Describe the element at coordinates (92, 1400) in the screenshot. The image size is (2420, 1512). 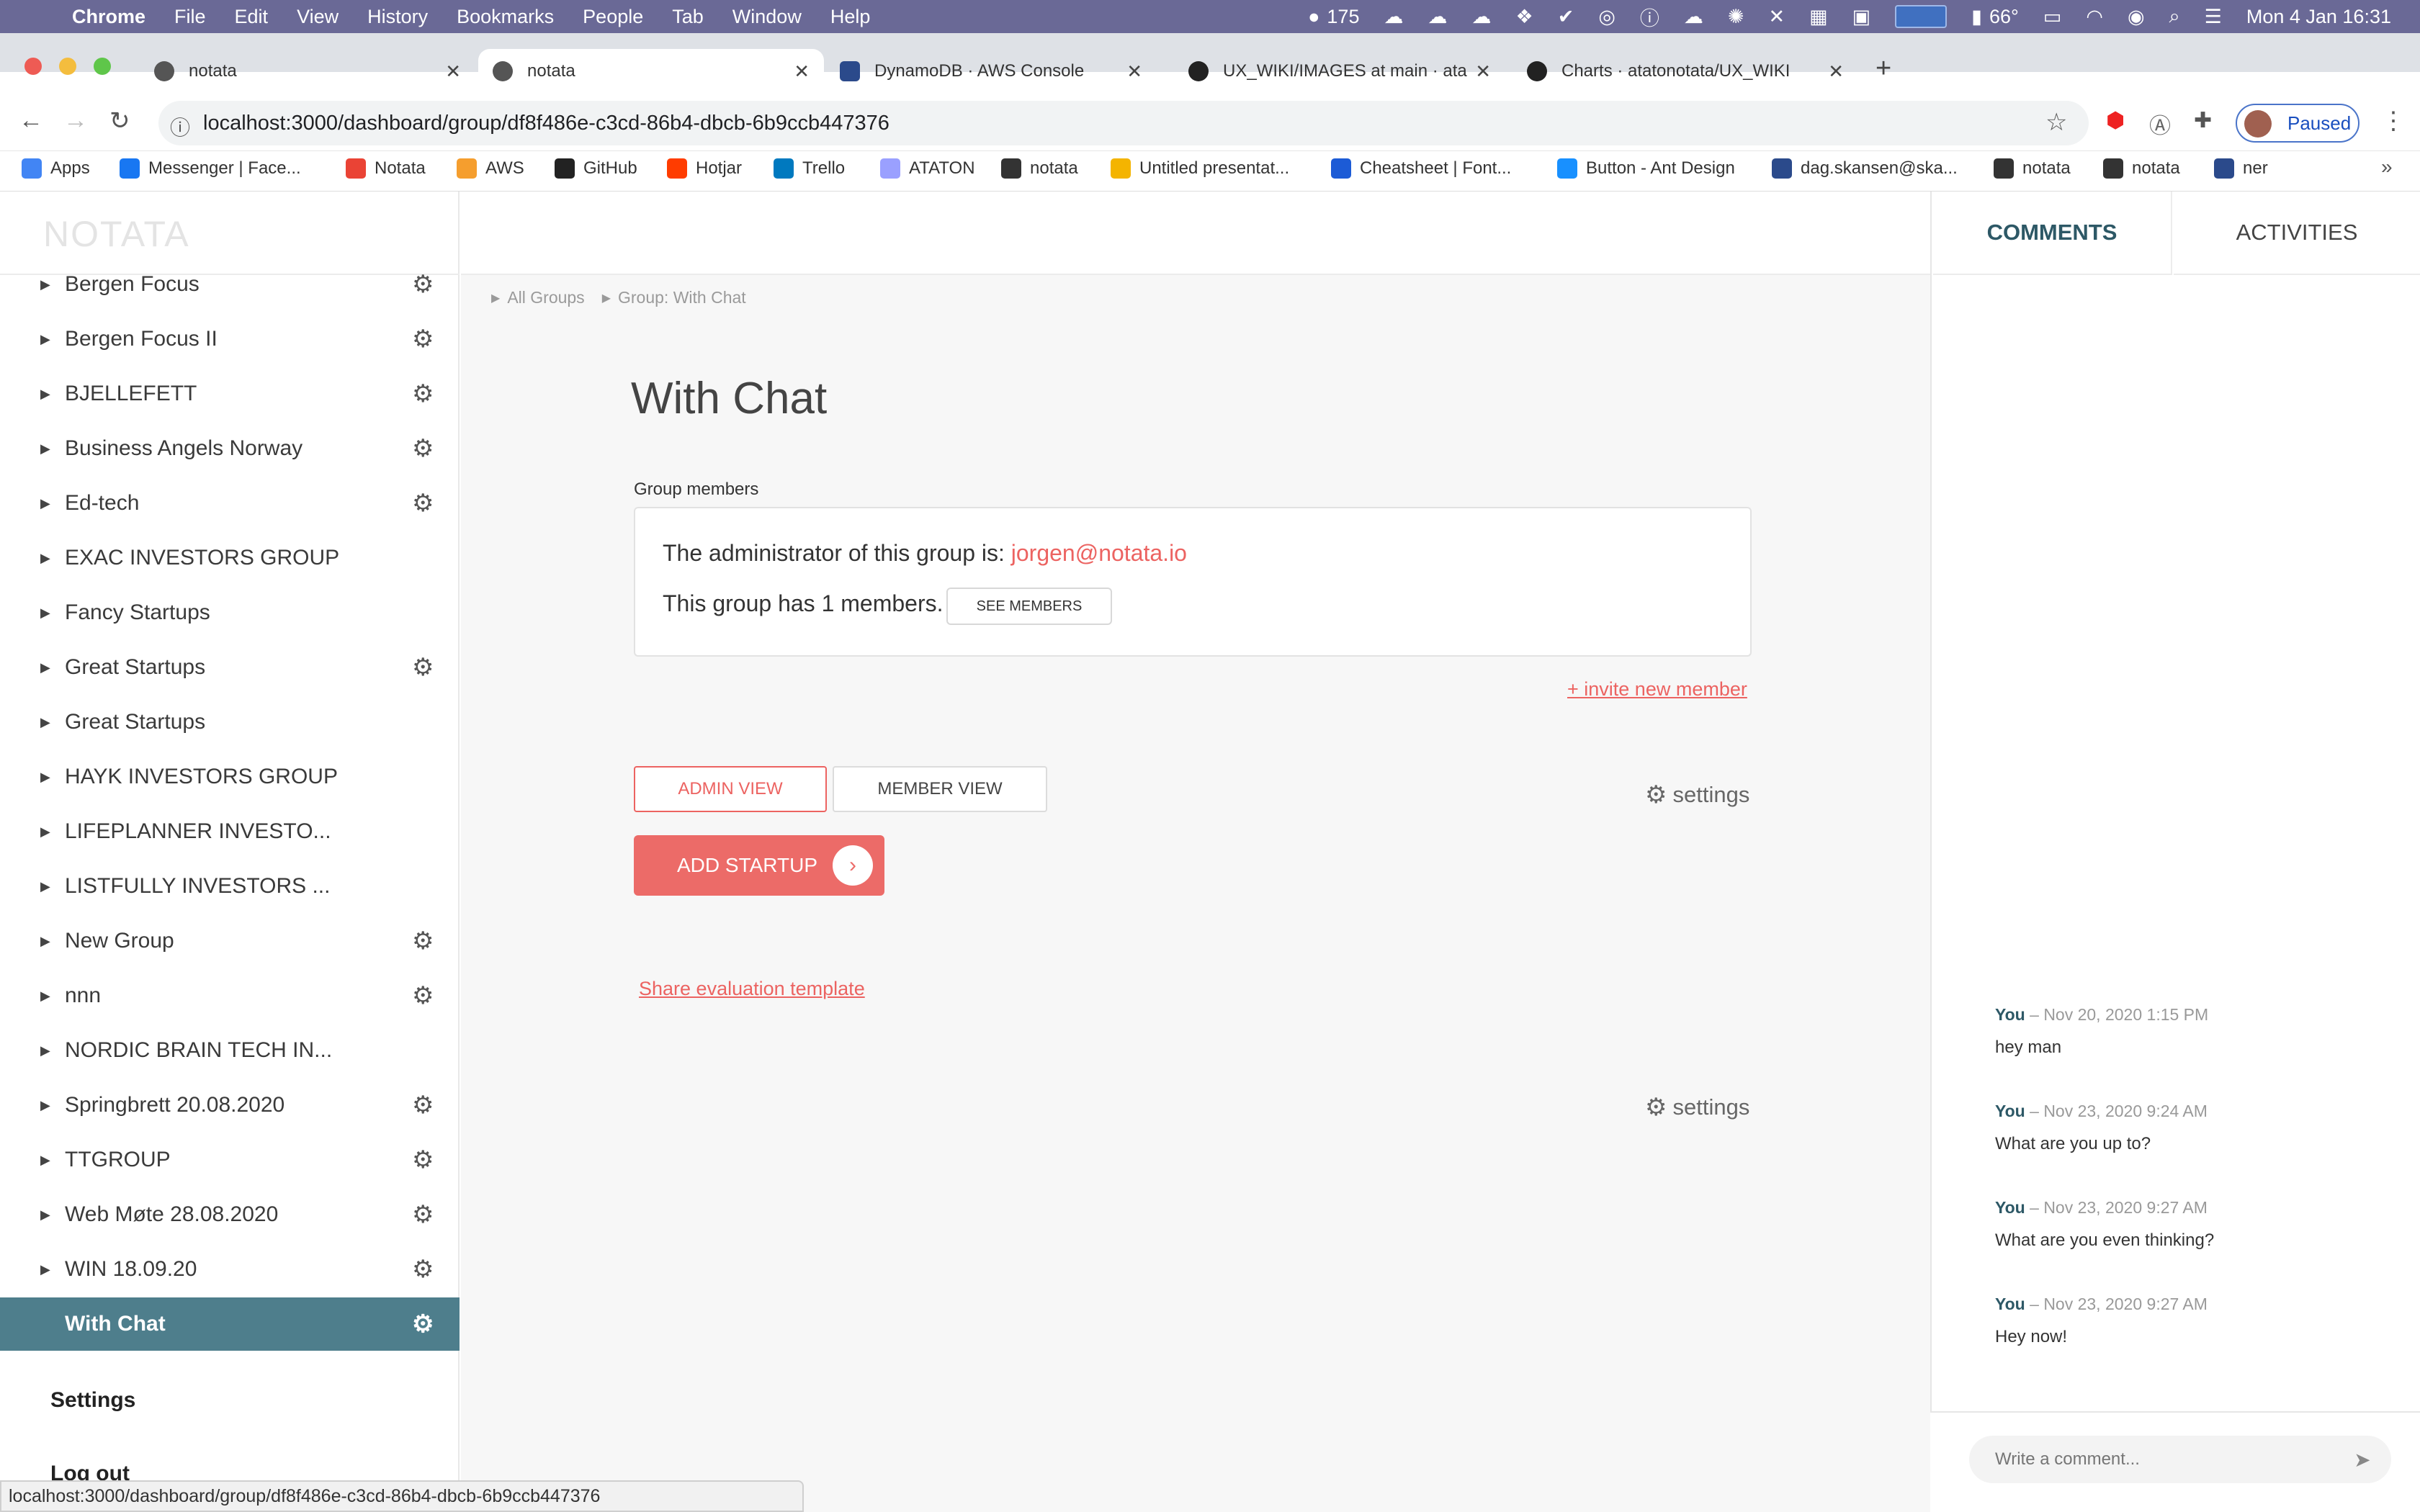
I see `sidebar-settings-link: Settings` at that location.